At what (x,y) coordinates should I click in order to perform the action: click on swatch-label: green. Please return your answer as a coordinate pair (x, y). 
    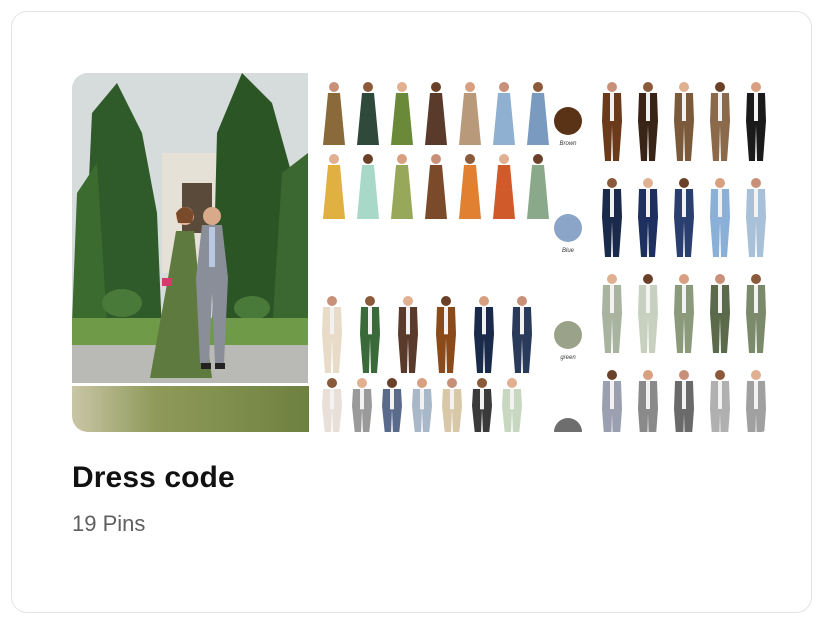
    Looking at the image, I should click on (568, 358).